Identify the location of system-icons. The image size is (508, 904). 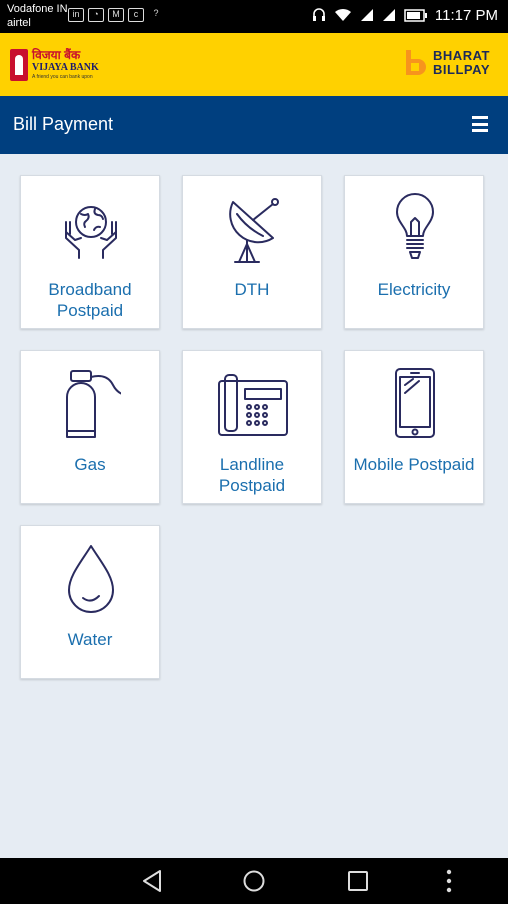
(370, 15).